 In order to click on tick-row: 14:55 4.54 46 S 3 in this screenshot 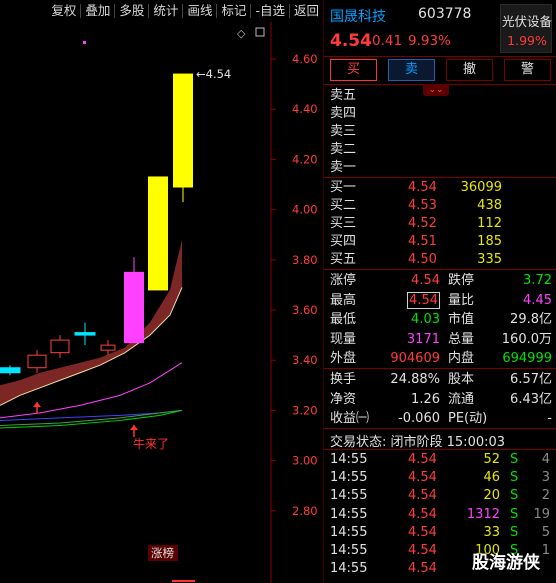, I will do `click(442, 478)`.